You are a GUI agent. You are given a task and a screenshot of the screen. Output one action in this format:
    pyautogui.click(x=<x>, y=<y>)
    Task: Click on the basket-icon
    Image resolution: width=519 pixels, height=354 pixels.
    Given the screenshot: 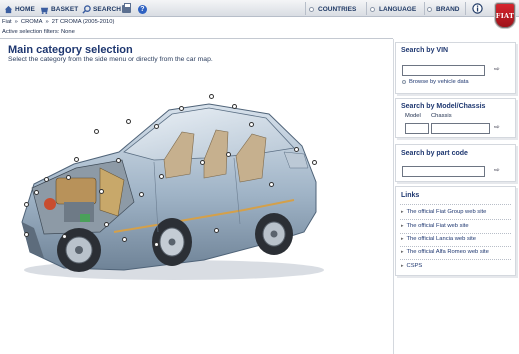 What is the action you would take?
    pyautogui.click(x=44, y=10)
    